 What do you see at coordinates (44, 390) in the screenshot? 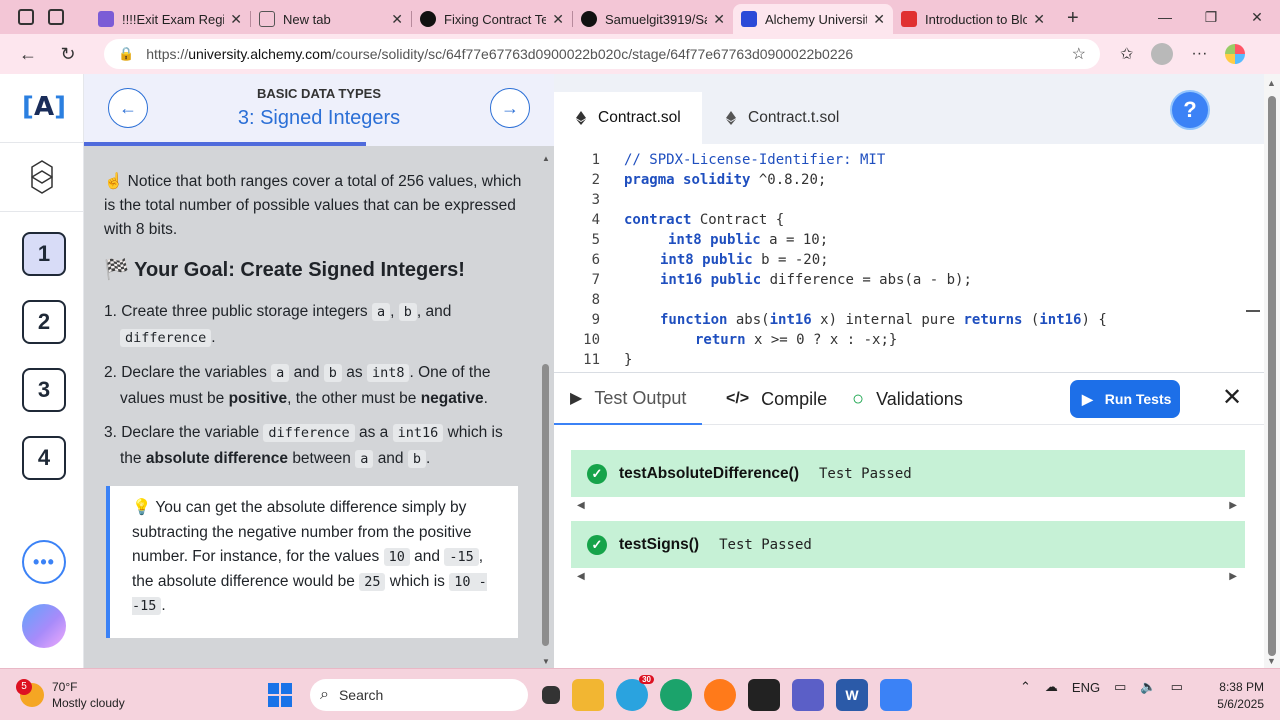
I see `stage-3-button: 3` at bounding box center [44, 390].